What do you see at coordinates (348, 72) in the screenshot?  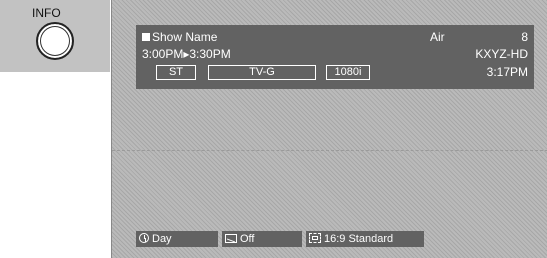 I see `resolution-tag: 1080i` at bounding box center [348, 72].